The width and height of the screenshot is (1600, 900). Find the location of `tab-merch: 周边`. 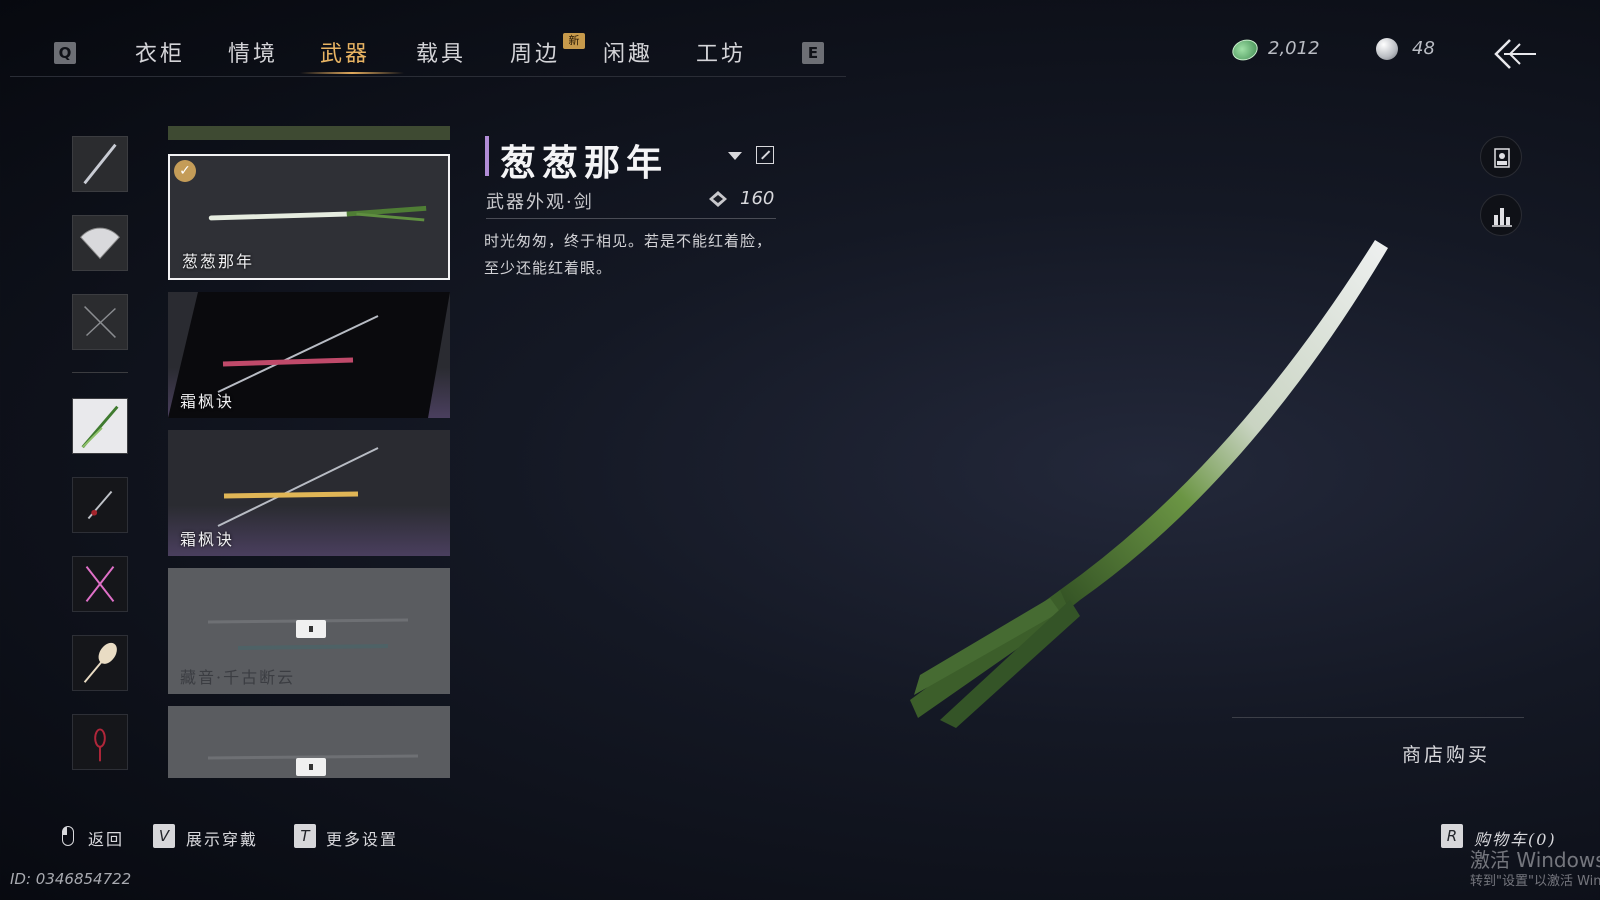

tab-merch: 周边 is located at coordinates (535, 52).